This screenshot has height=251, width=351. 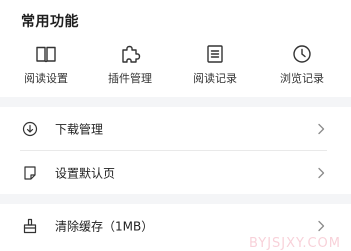 What do you see at coordinates (130, 78) in the screenshot?
I see `quick-item-label: 插件管理` at bounding box center [130, 78].